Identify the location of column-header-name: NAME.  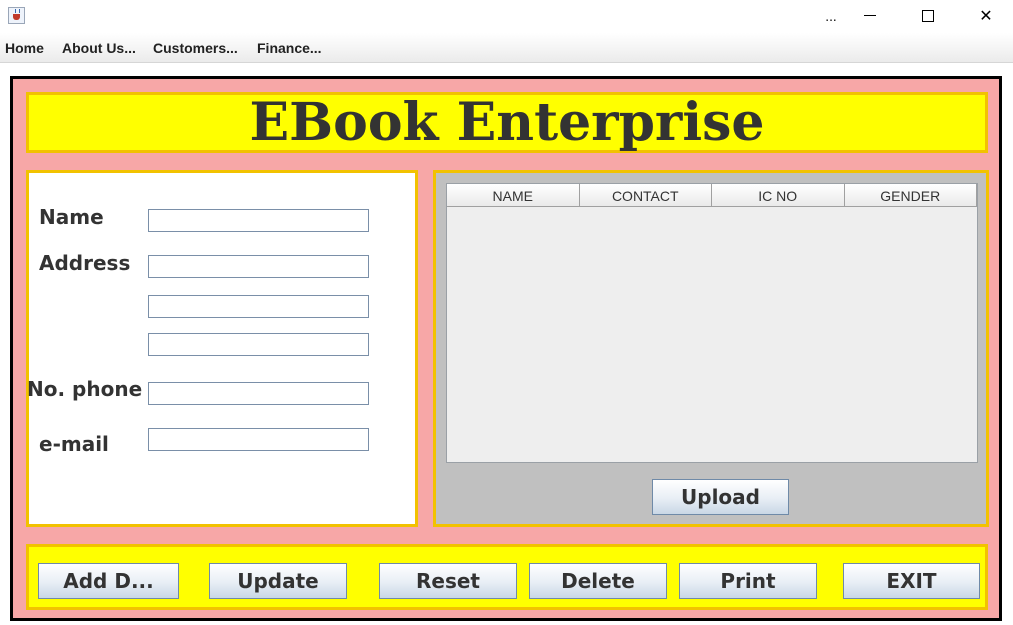
(513, 195).